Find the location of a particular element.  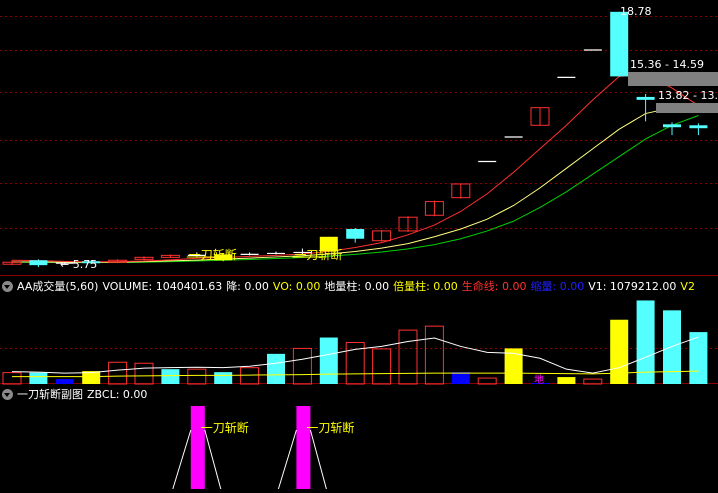

indicator-value: VO: 0.00 is located at coordinates (296, 286).